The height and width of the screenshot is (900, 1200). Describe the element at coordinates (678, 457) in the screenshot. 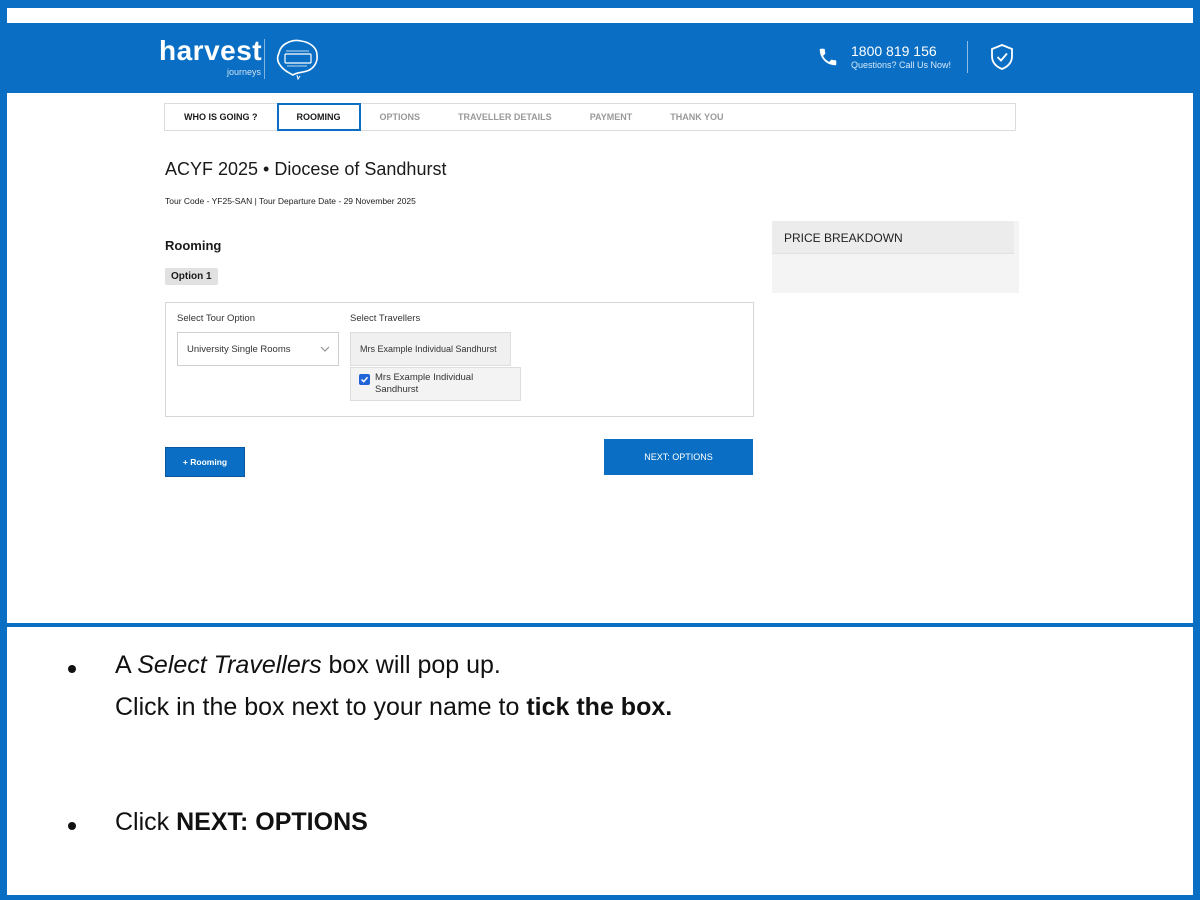

I see `next-options-button: NEXT: OPTIONS` at that location.